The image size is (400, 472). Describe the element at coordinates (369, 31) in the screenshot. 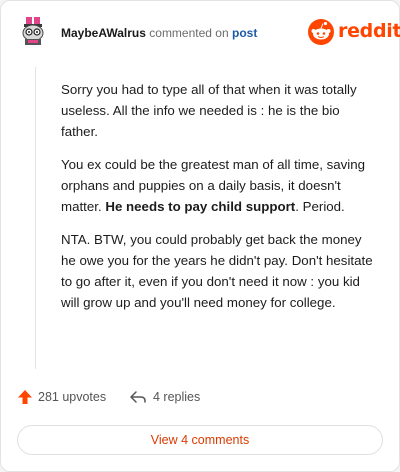

I see `reddit-wordmark: reddit` at that location.